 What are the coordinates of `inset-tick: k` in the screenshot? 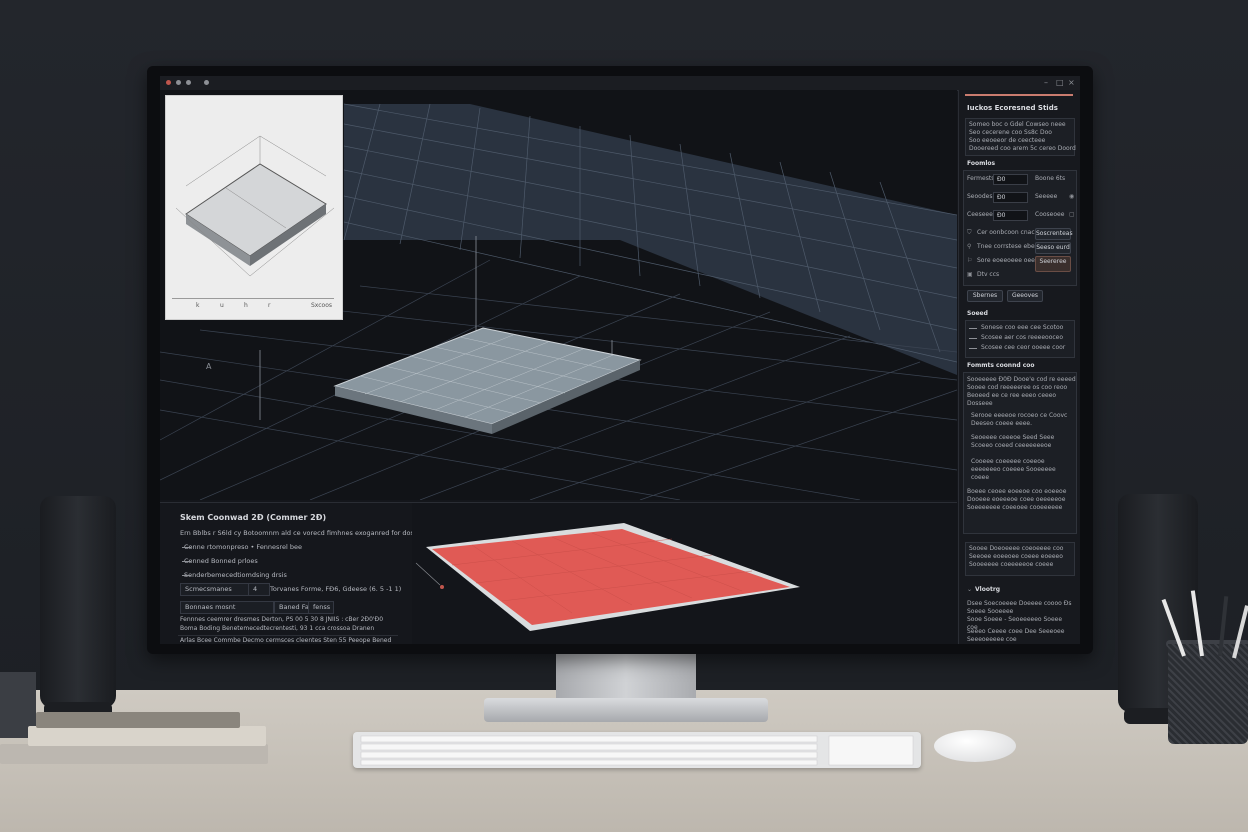 It's located at (198, 305).